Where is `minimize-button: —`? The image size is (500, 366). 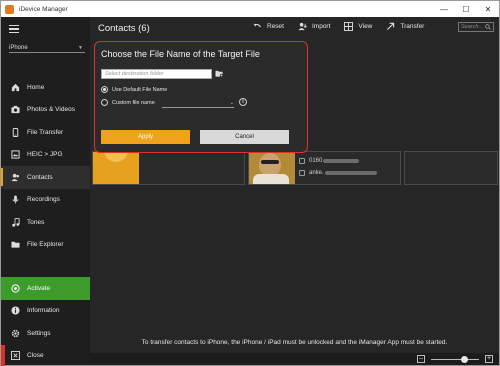 minimize-button: — is located at coordinates (444, 9).